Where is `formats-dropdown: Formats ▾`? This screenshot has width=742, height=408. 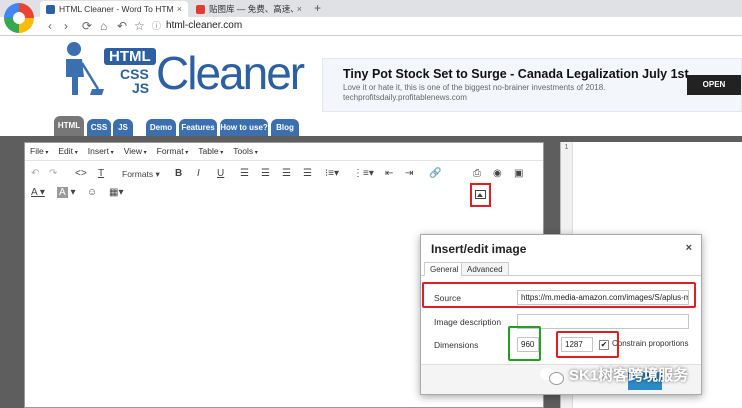 formats-dropdown: Formats ▾ is located at coordinates (141, 174).